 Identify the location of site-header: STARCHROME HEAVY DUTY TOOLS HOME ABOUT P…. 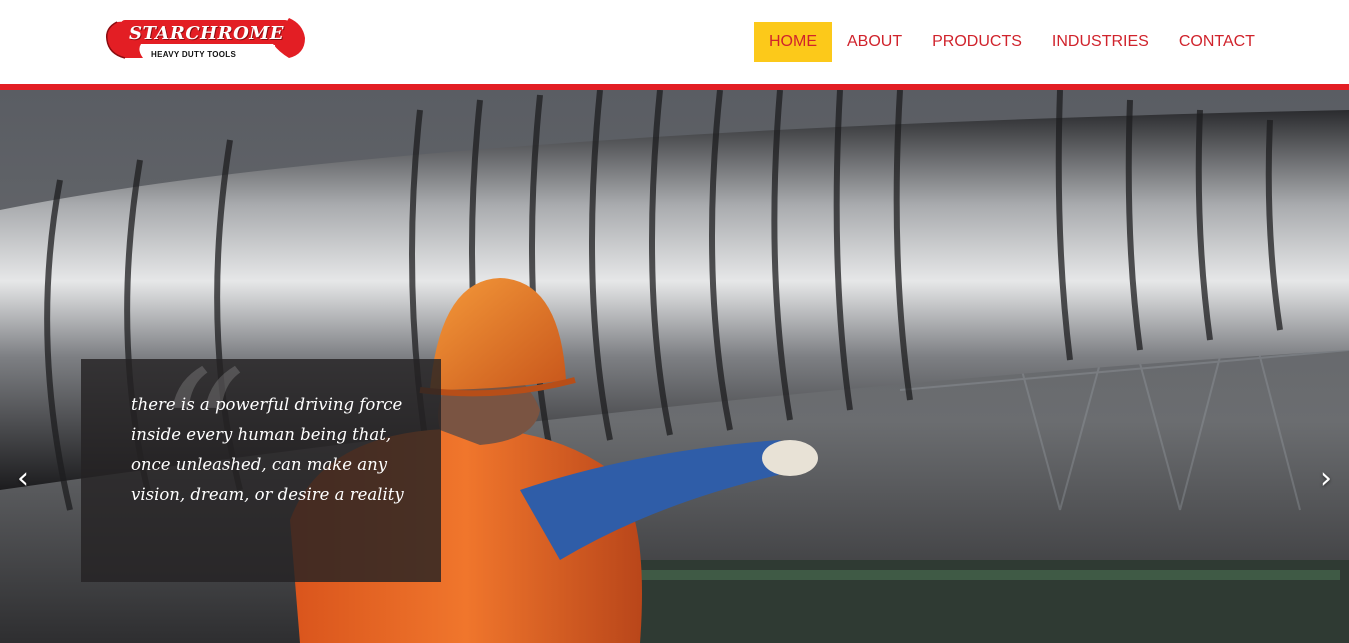
(674, 42).